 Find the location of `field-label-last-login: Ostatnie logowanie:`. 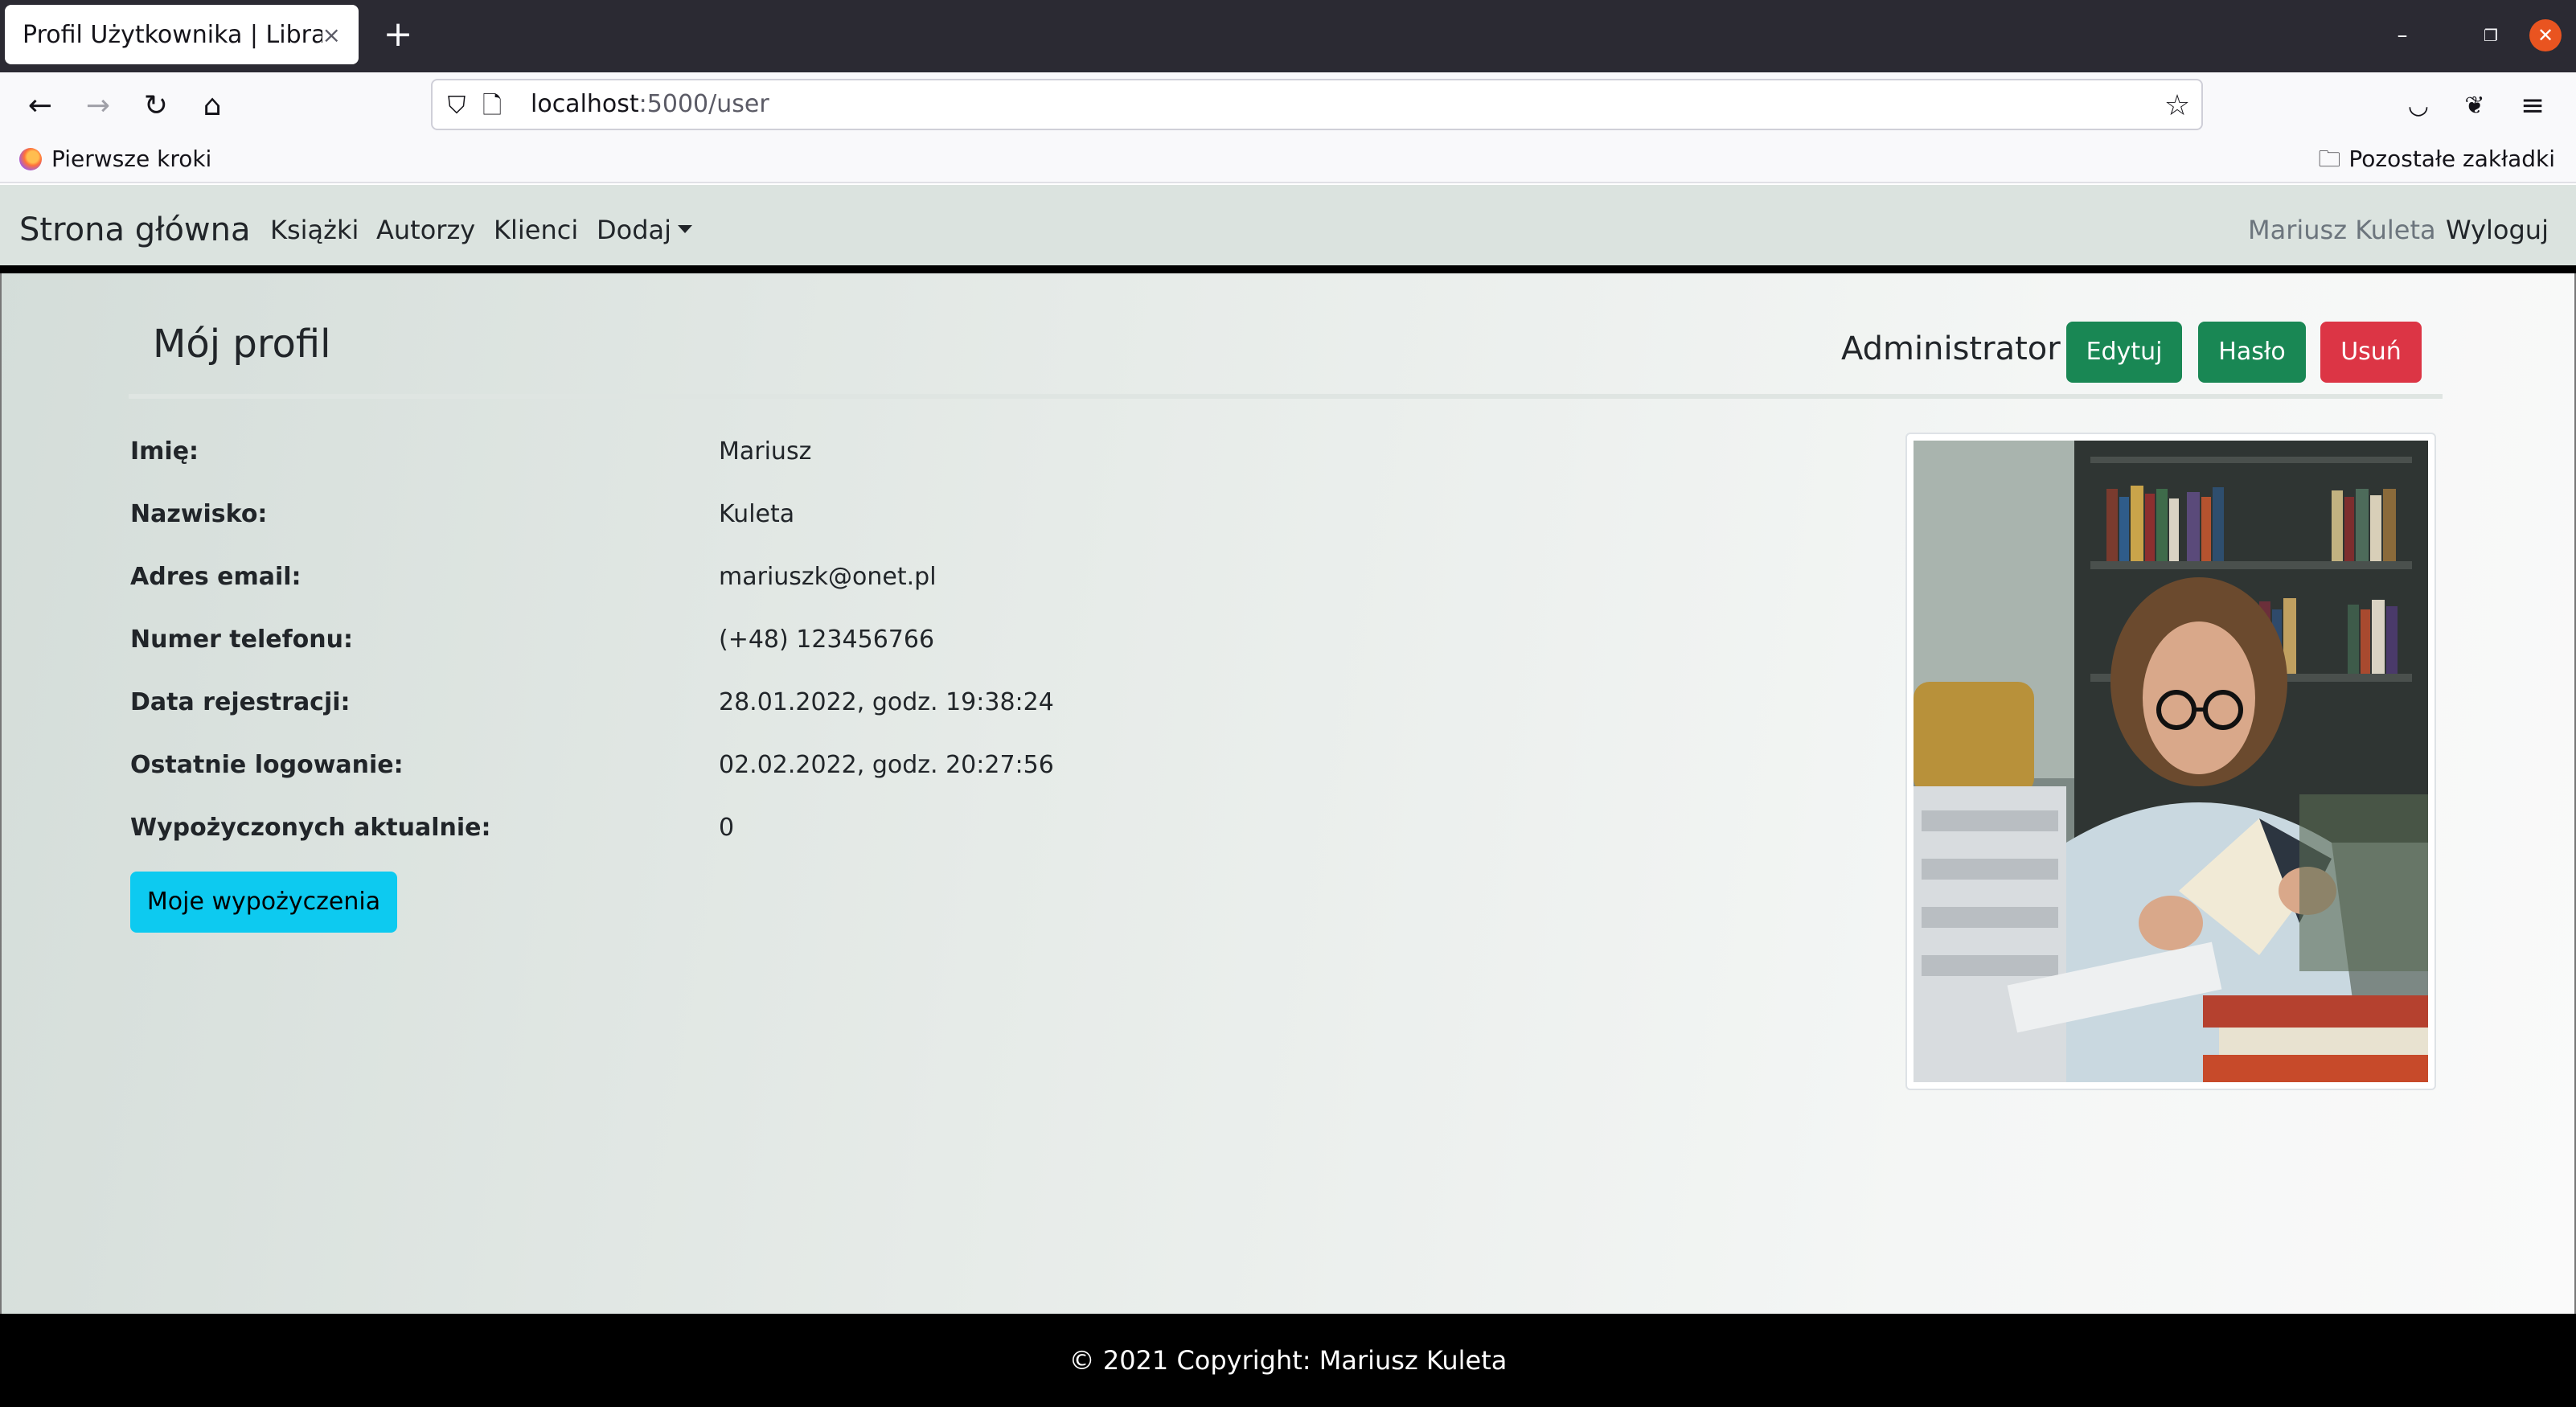

field-label-last-login: Ostatnie logowanie: is located at coordinates (267, 765).